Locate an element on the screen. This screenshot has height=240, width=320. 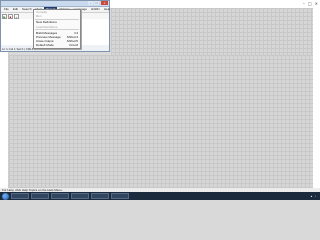
network-icon: ▲ is located at coordinates (311, 196).